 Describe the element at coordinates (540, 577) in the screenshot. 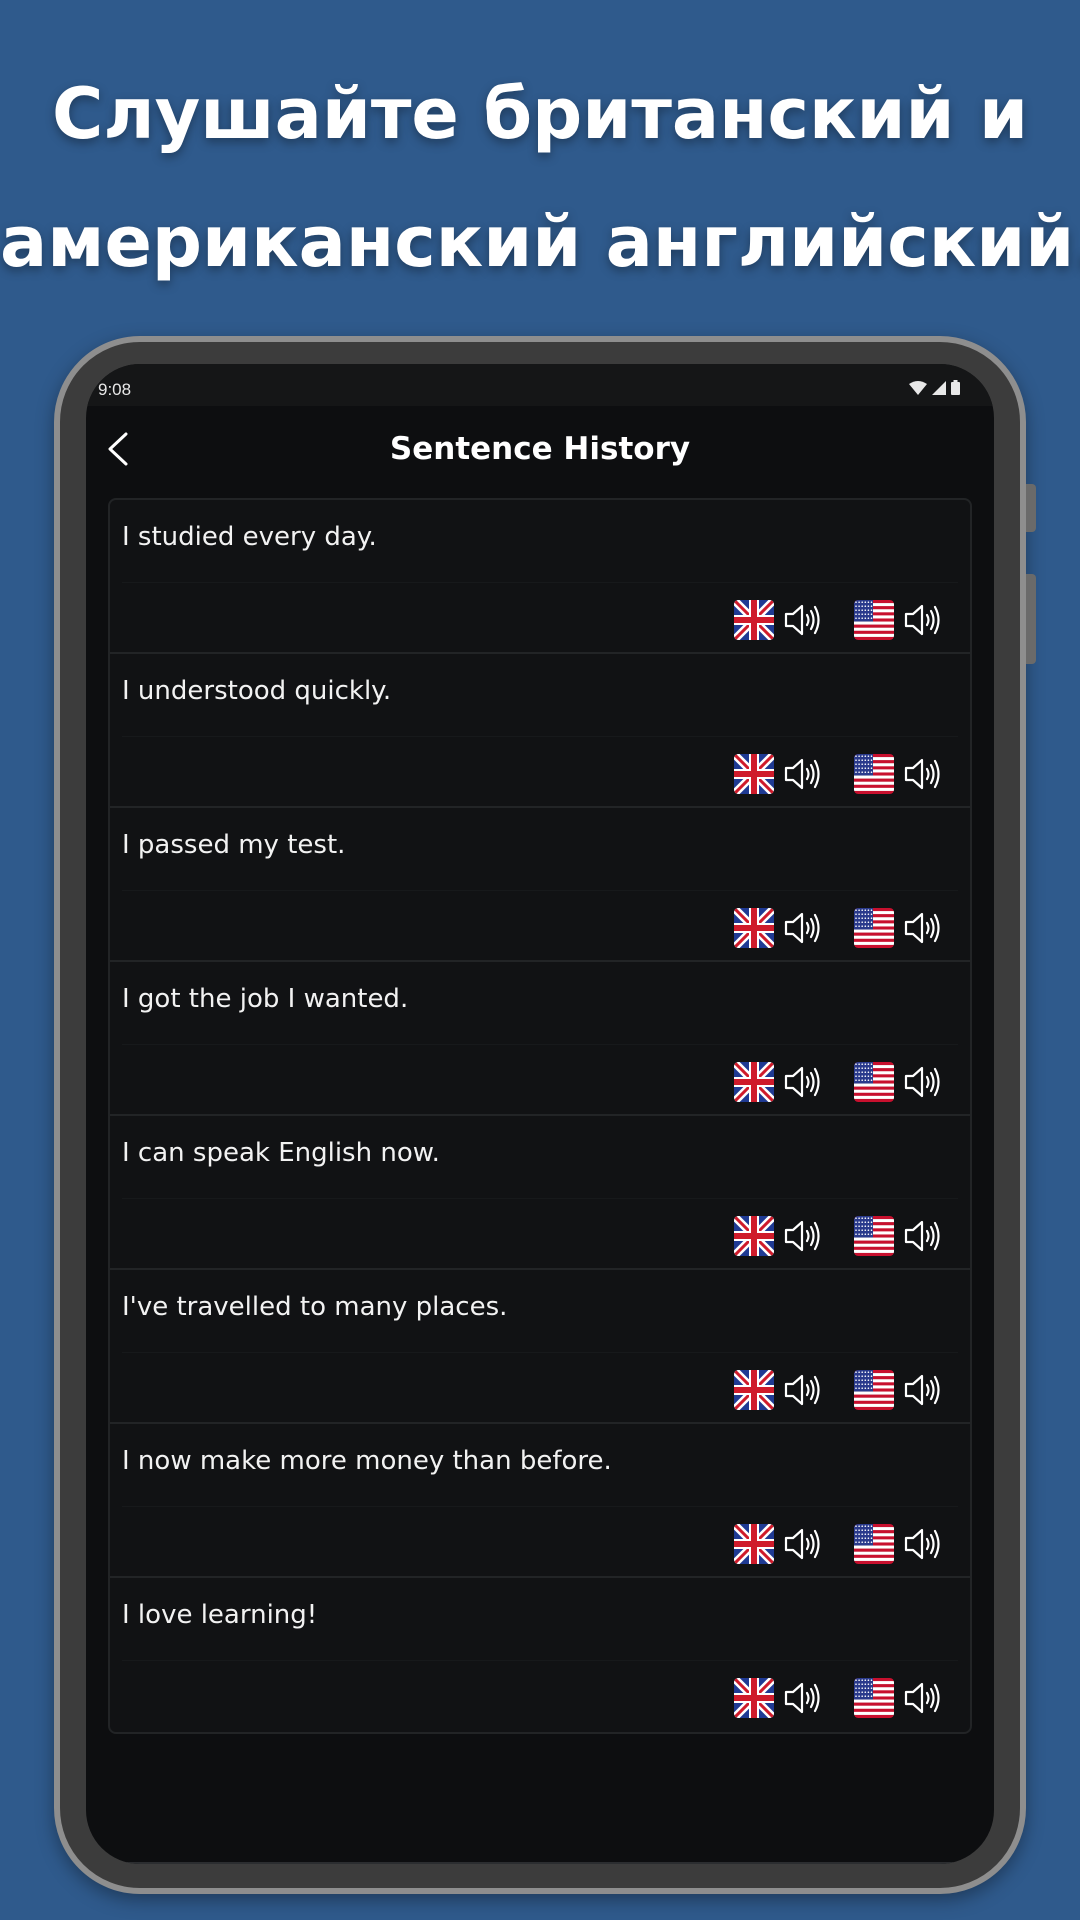

I see `sentence-row: I studied every day.` at that location.